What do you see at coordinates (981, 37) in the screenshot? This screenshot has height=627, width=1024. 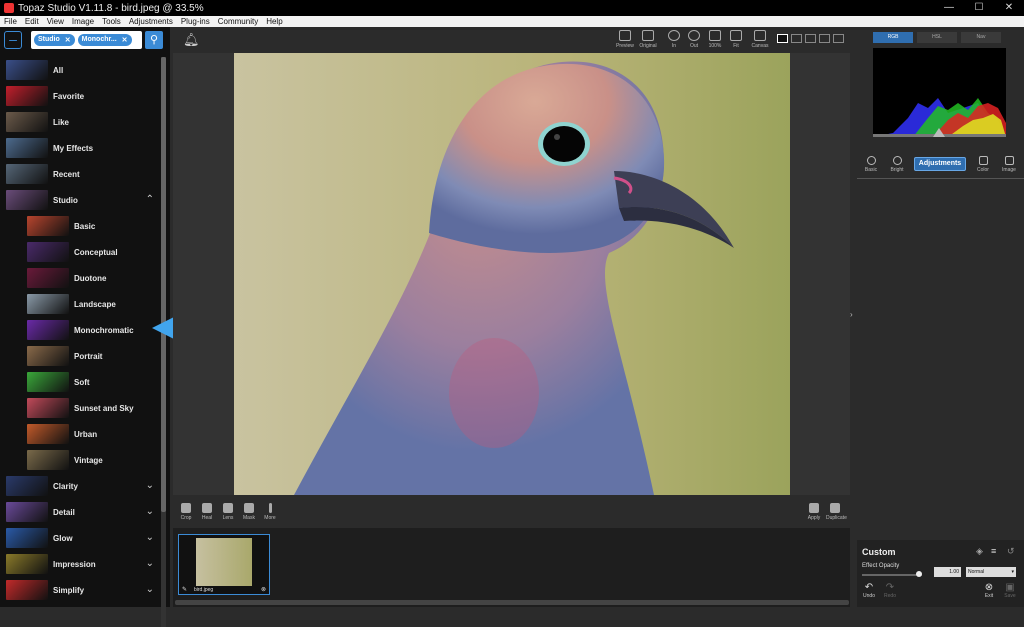 I see `tab-nav: Nav` at bounding box center [981, 37].